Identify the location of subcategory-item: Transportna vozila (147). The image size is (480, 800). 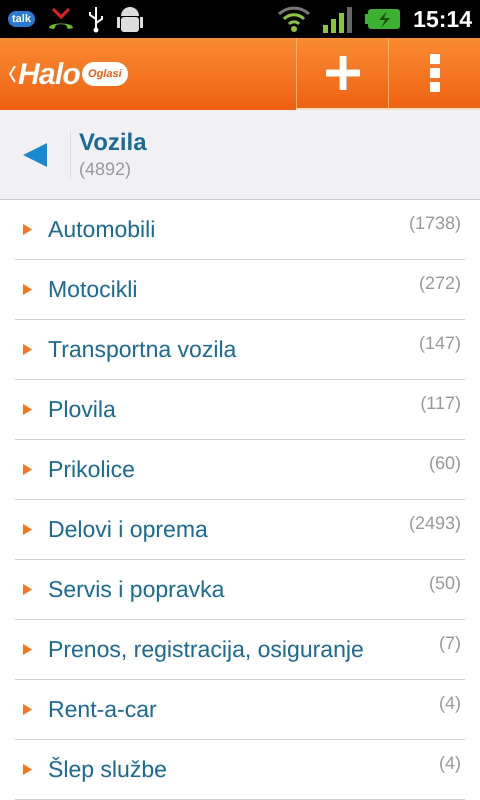
(240, 350).